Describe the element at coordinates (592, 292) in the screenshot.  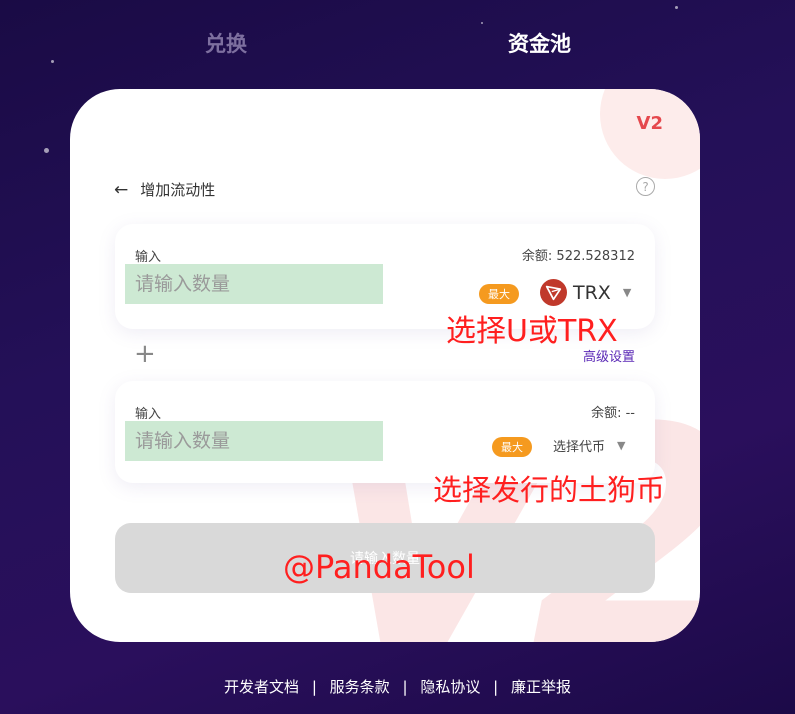
I see `token-name: TRX` at that location.